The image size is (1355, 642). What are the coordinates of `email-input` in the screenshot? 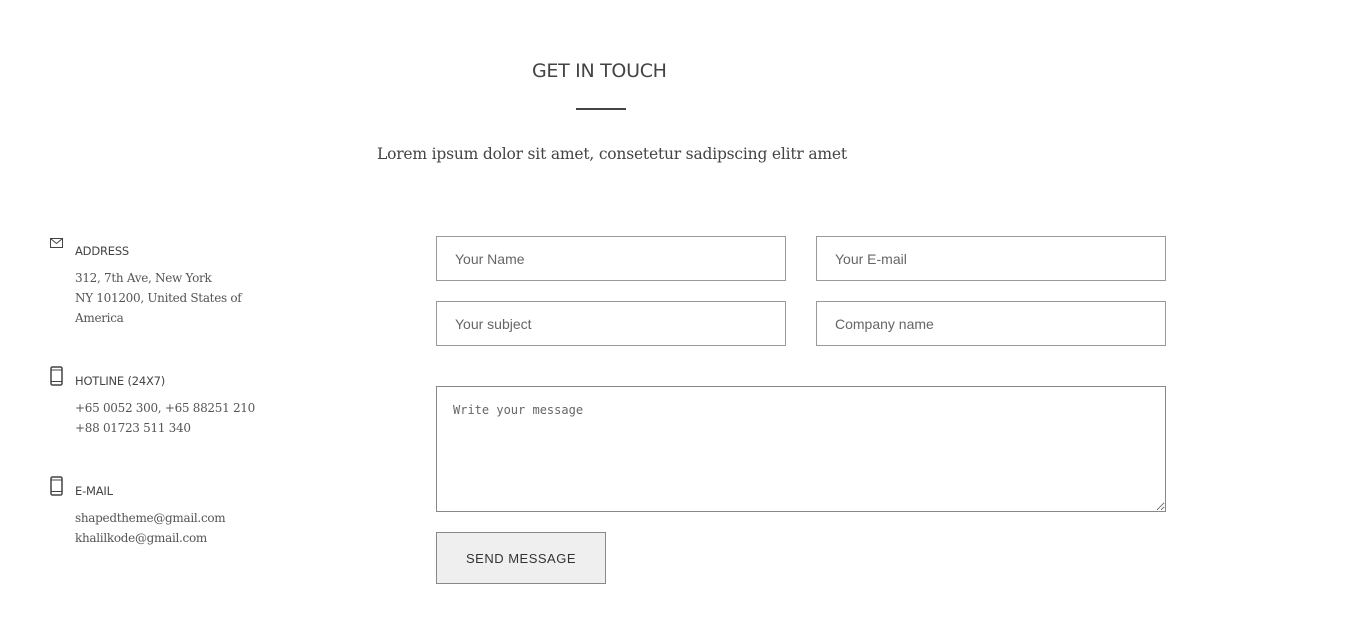 It's located at (991, 258).